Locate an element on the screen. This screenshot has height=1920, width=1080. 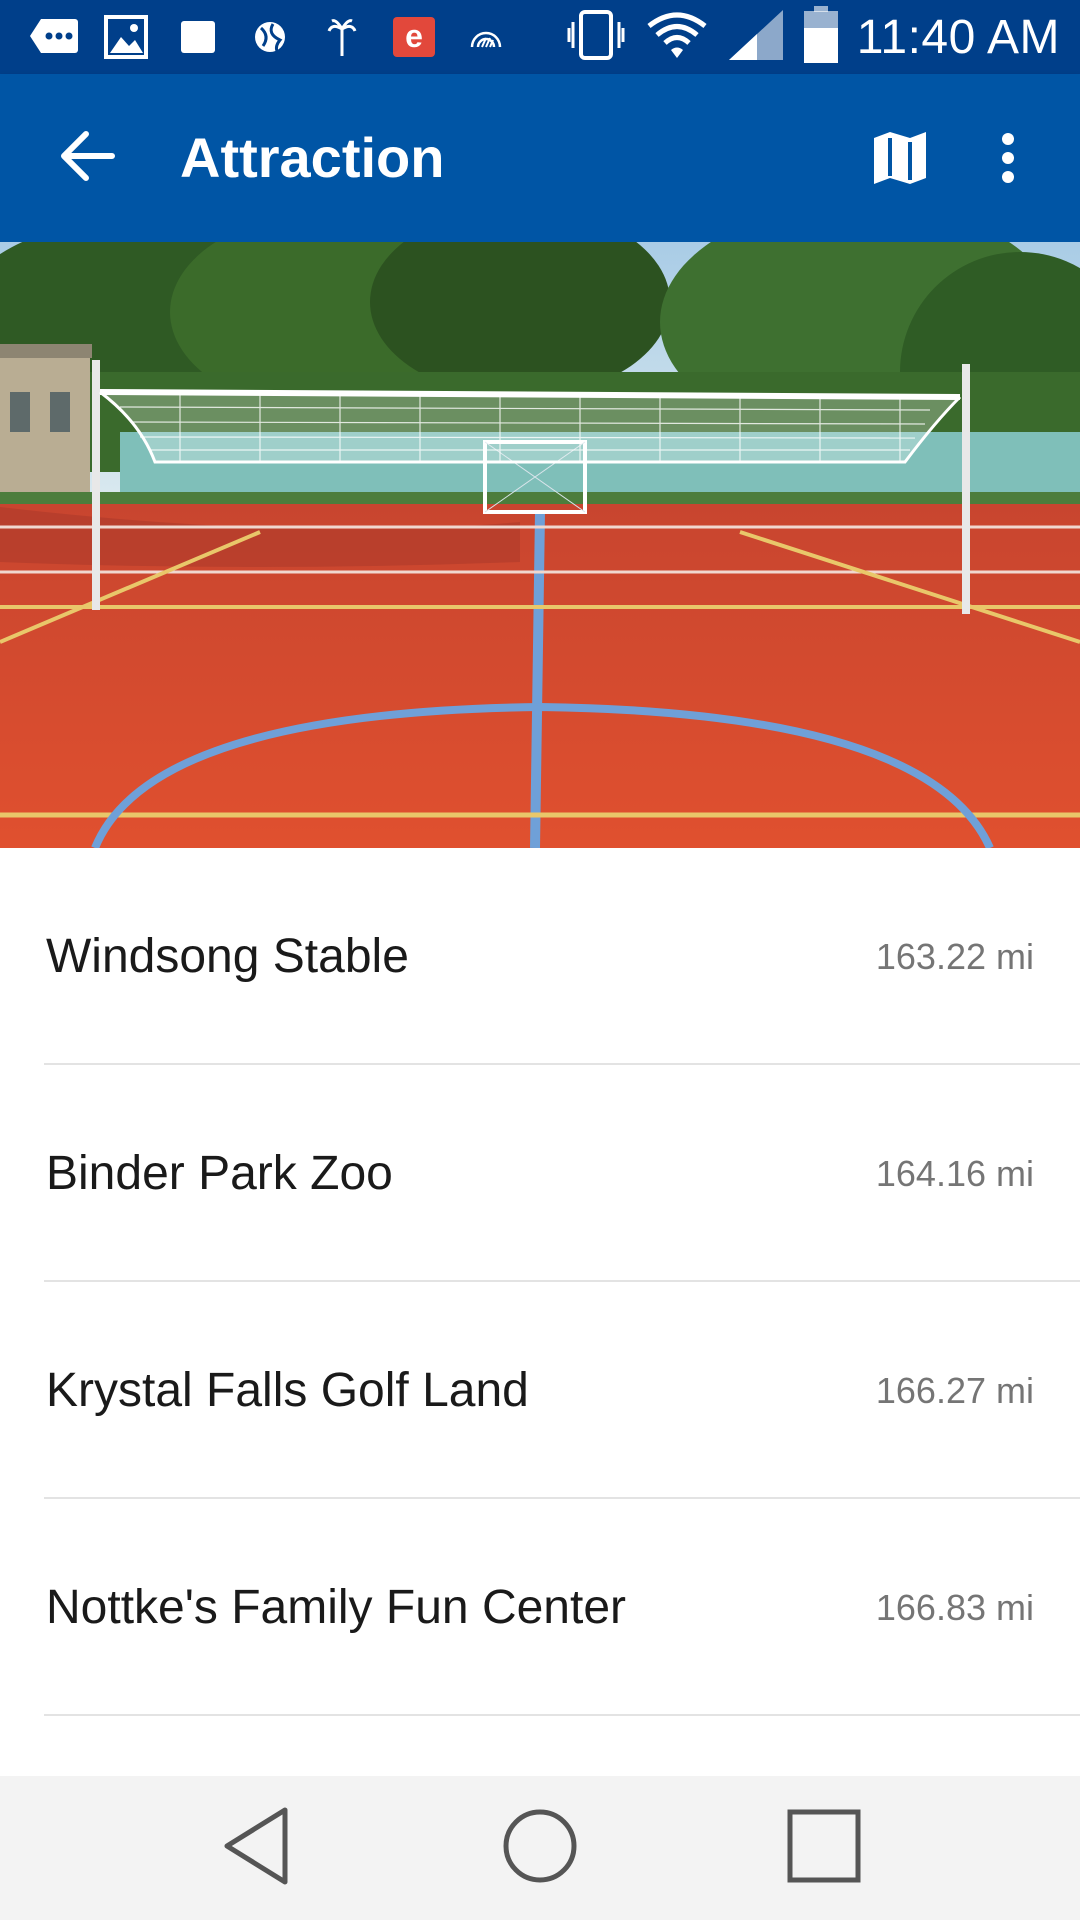
more-options-button is located at coordinates (1008, 160).